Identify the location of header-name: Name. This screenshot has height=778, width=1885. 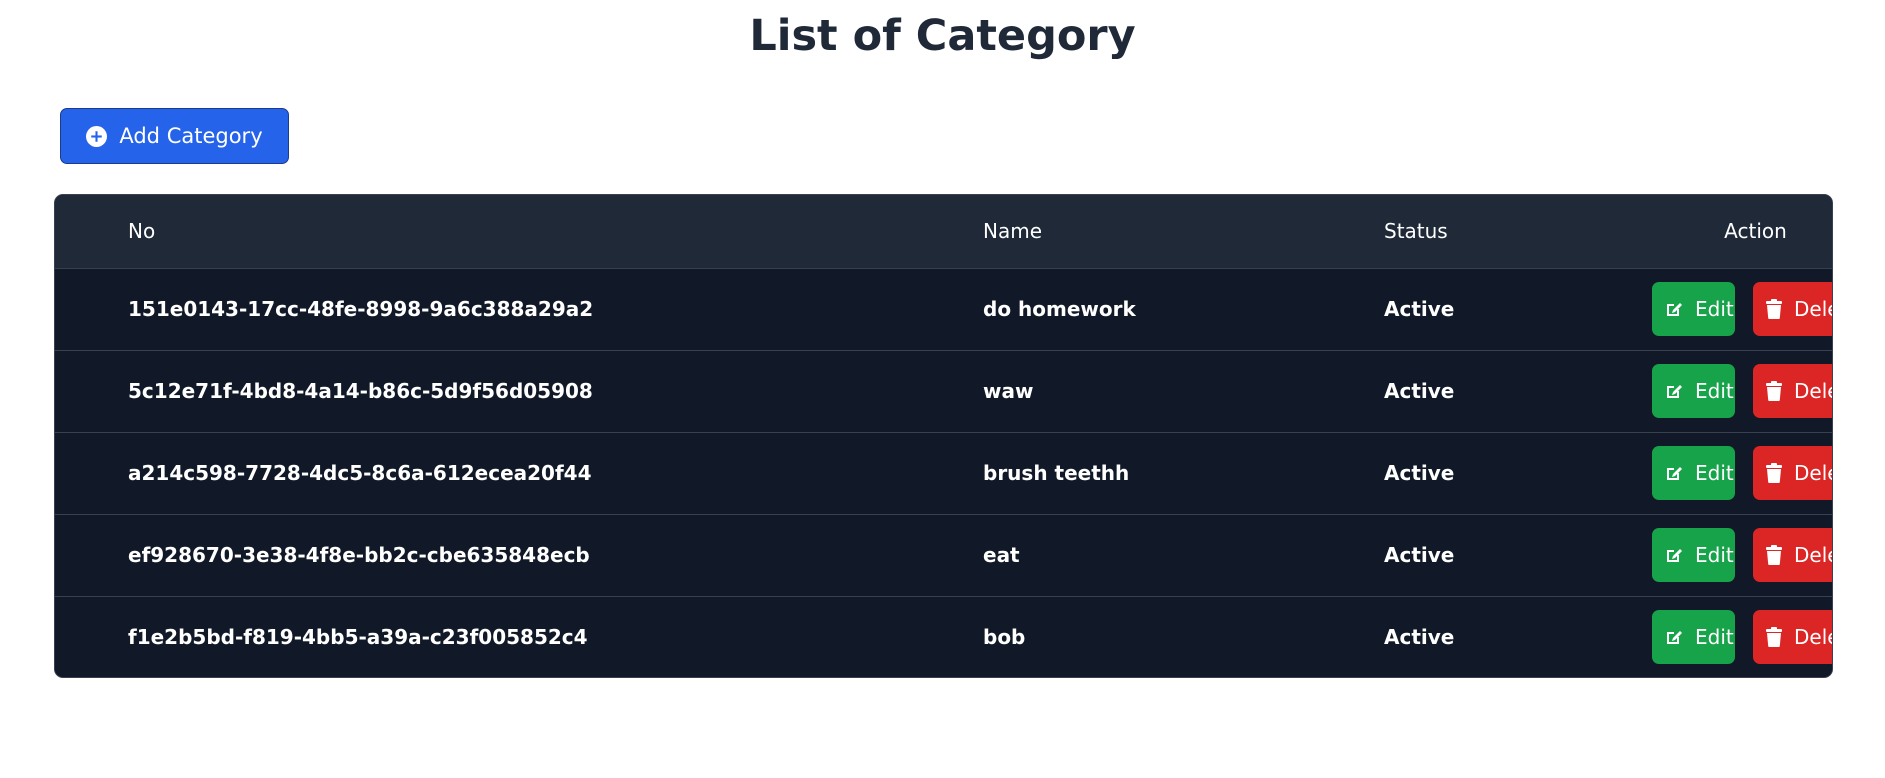
(1183, 232).